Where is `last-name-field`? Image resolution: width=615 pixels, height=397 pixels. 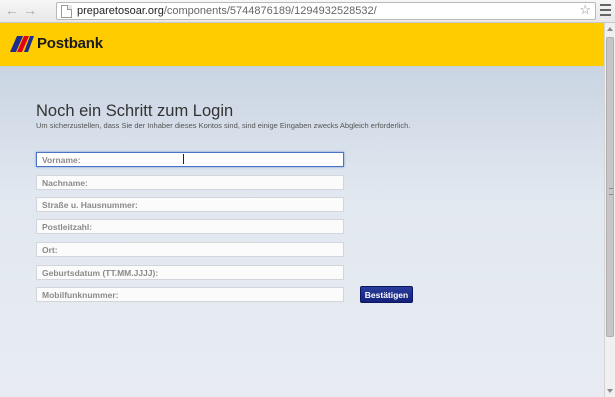
last-name-field is located at coordinates (190, 182).